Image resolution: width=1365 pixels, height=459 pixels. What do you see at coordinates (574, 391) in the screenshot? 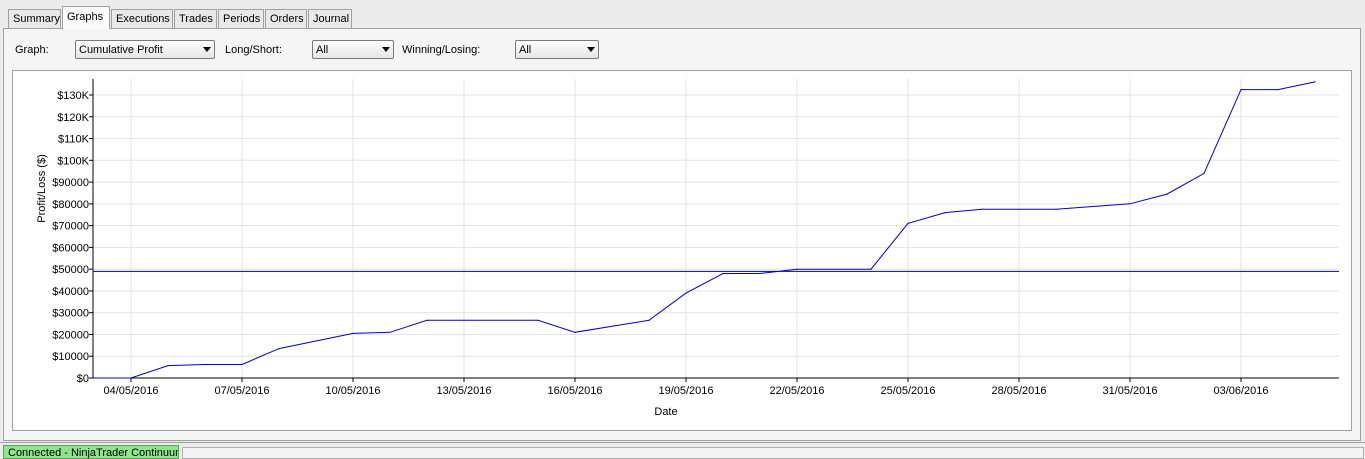
I see `x-tick-label: 16/05/2016` at bounding box center [574, 391].